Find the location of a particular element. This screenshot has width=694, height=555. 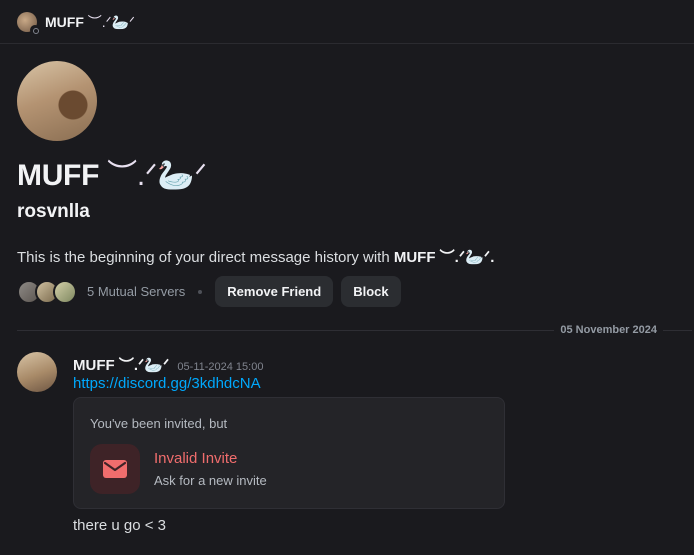

profile-name-decoration: ︶.ᐟ🦢ᐟ is located at coordinates (157, 175).